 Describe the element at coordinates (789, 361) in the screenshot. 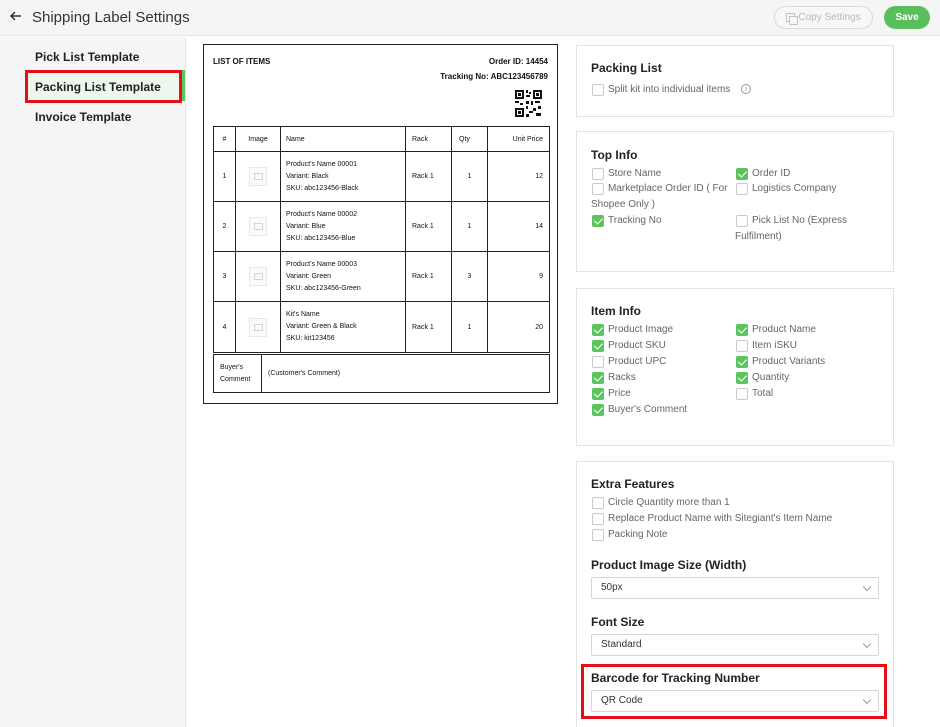

I see `product-variants-label: Product Variants` at that location.